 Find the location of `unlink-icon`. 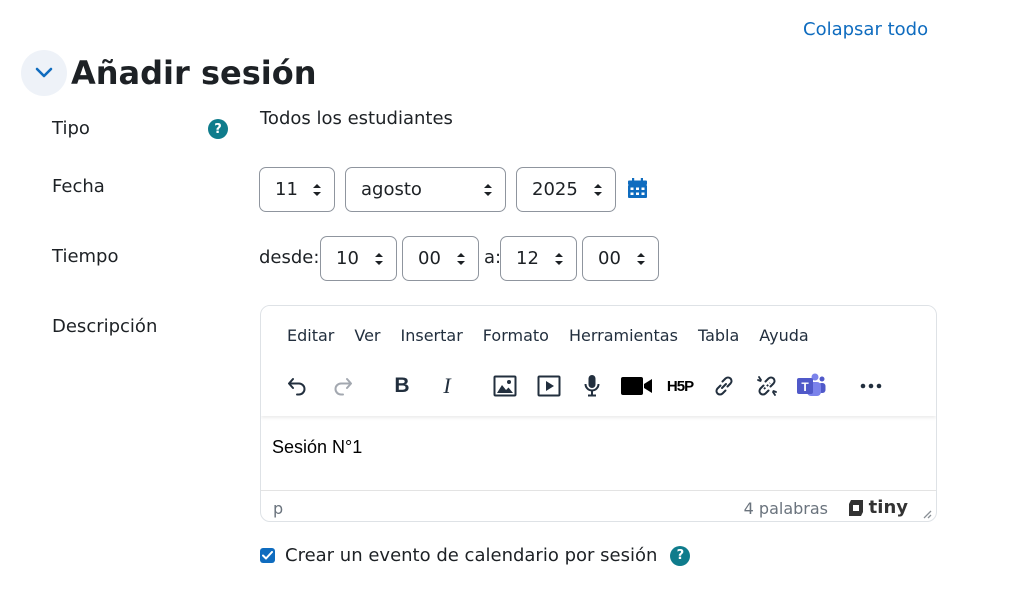

unlink-icon is located at coordinates (767, 386).